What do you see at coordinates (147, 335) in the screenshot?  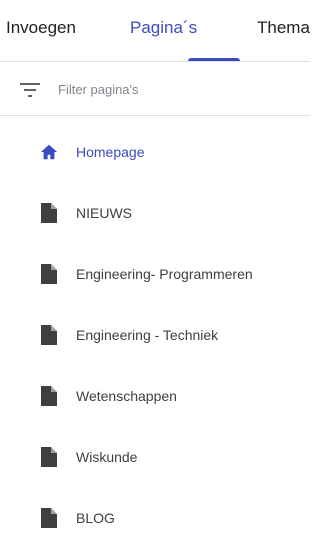 I see `page-item-label: Engineering - Techniek` at bounding box center [147, 335].